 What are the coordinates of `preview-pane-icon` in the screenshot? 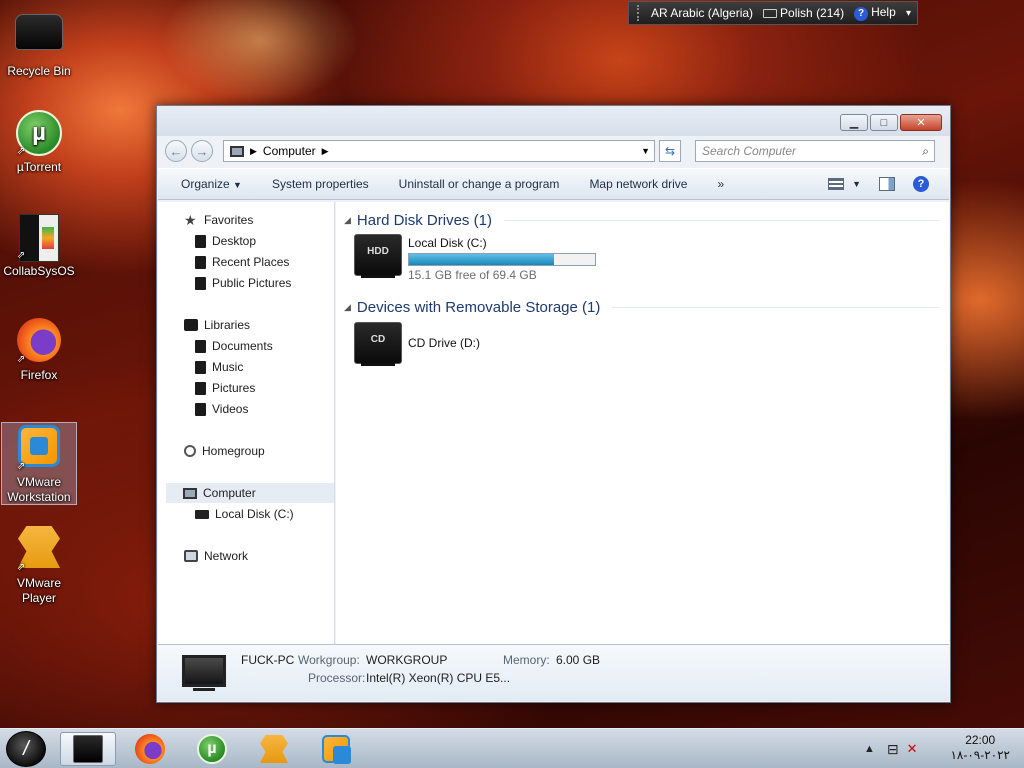 It's located at (887, 184).